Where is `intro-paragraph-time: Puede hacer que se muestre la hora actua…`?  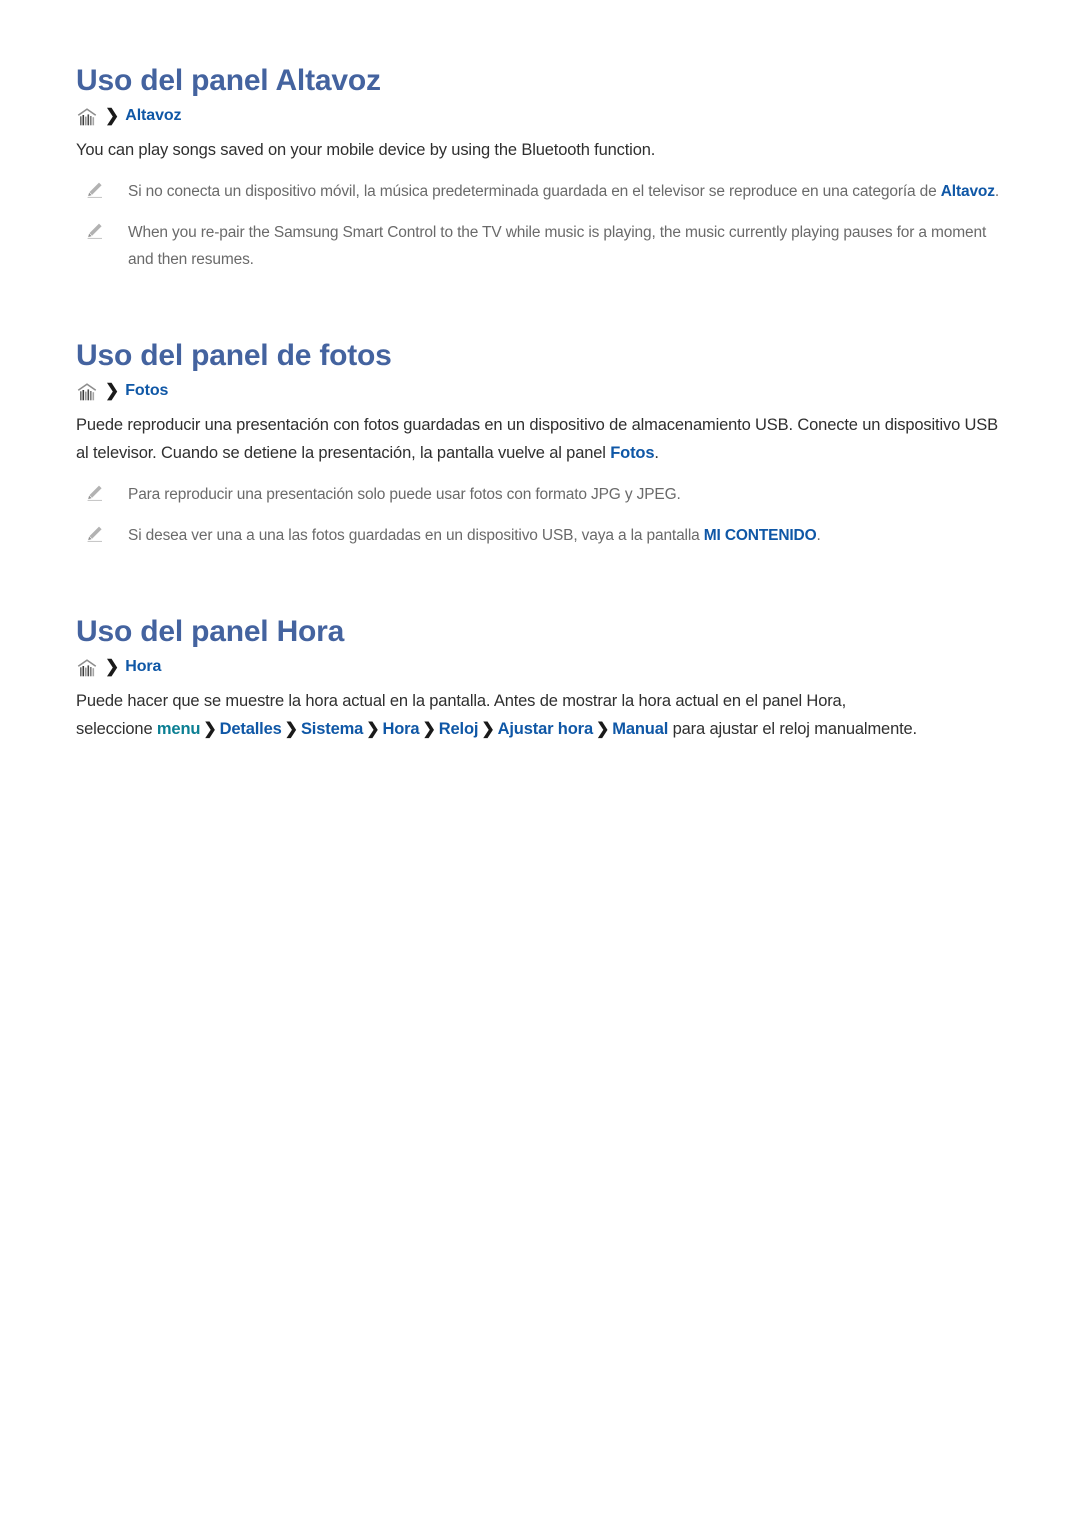 intro-paragraph-time: Puede hacer que se muestre la hora actua… is located at coordinates (542, 715).